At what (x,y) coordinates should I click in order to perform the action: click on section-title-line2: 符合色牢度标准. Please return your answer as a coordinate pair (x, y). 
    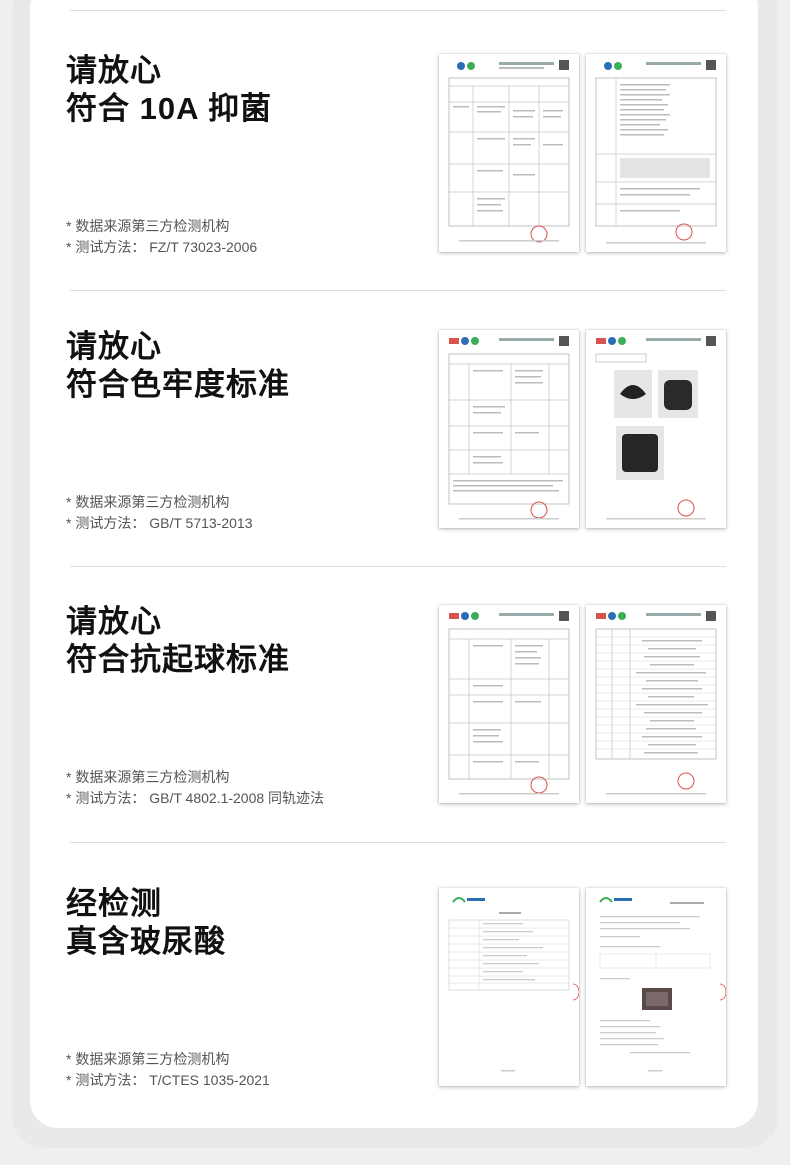
    Looking at the image, I should click on (178, 384).